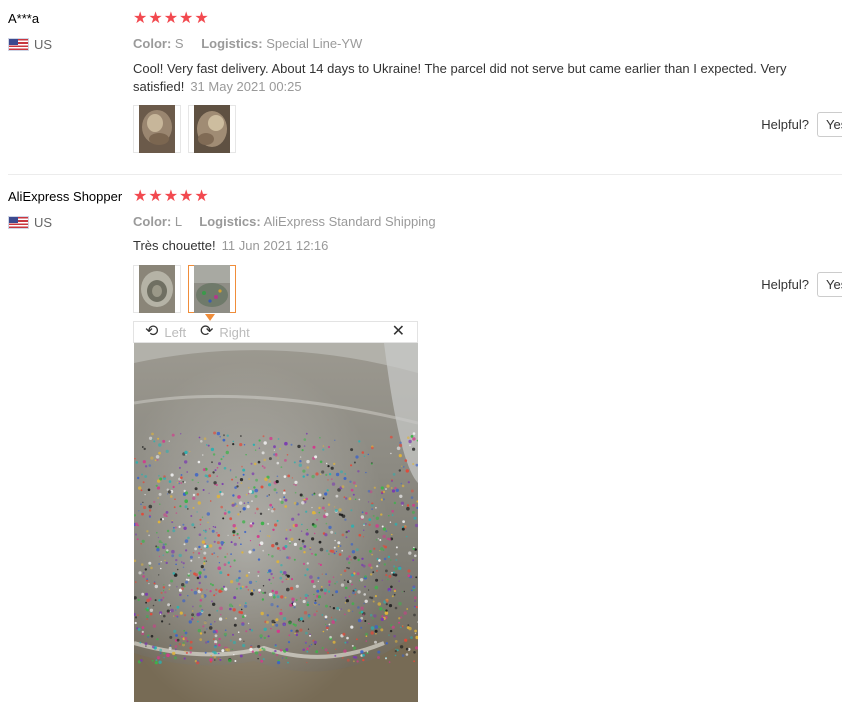 The width and height of the screenshot is (842, 702). What do you see at coordinates (246, 86) in the screenshot?
I see `review-date: 31 May 2021 00:25` at bounding box center [246, 86].